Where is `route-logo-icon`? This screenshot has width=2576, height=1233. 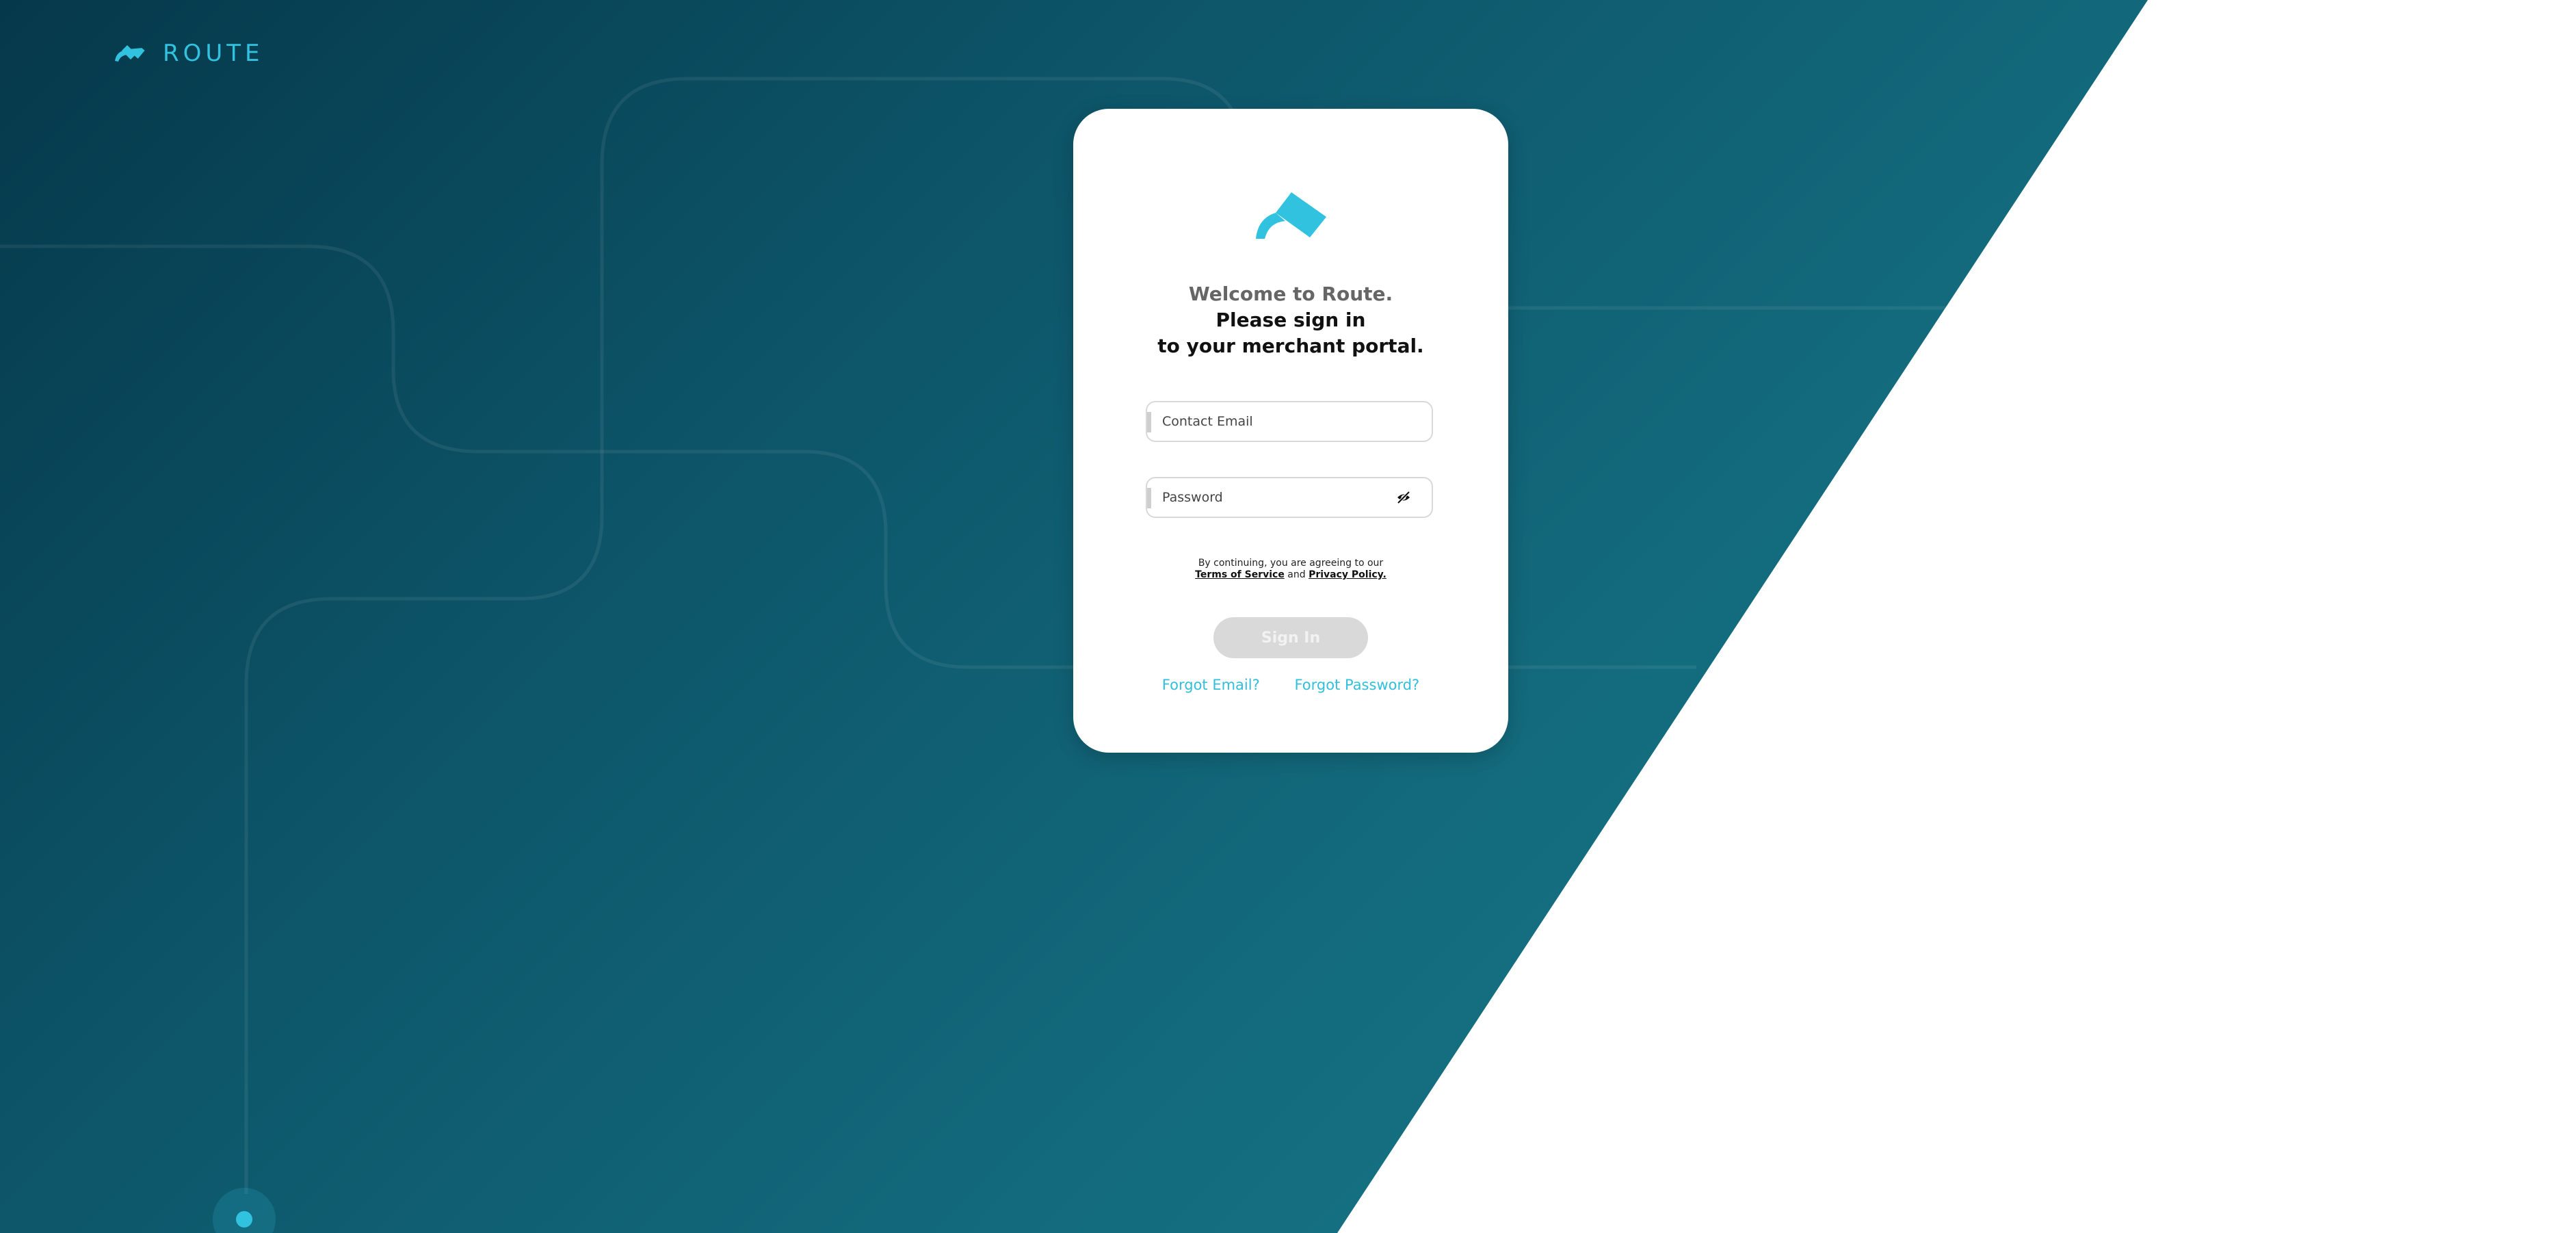 route-logo-icon is located at coordinates (130, 54).